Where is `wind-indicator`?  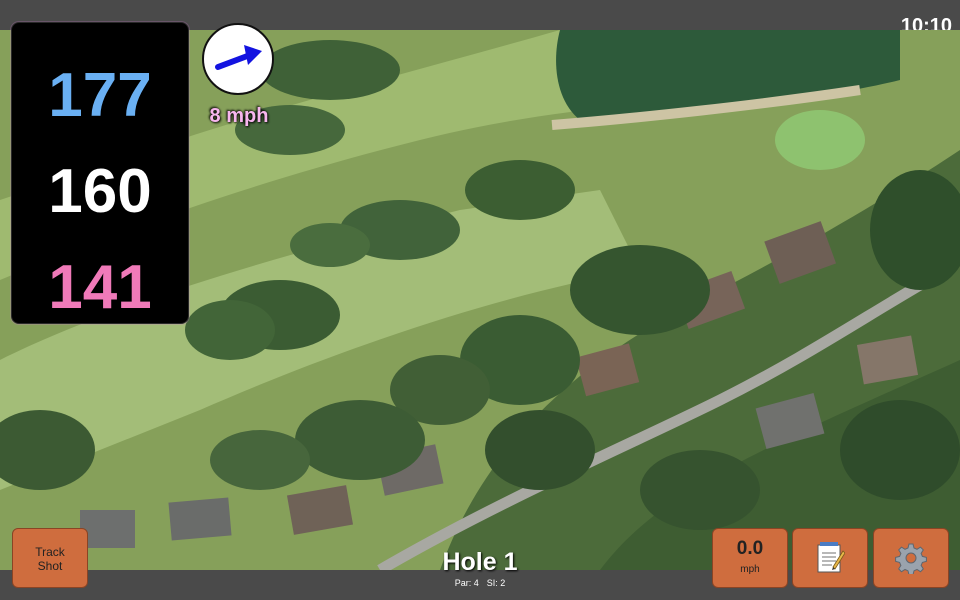
wind-indicator is located at coordinates (238, 59).